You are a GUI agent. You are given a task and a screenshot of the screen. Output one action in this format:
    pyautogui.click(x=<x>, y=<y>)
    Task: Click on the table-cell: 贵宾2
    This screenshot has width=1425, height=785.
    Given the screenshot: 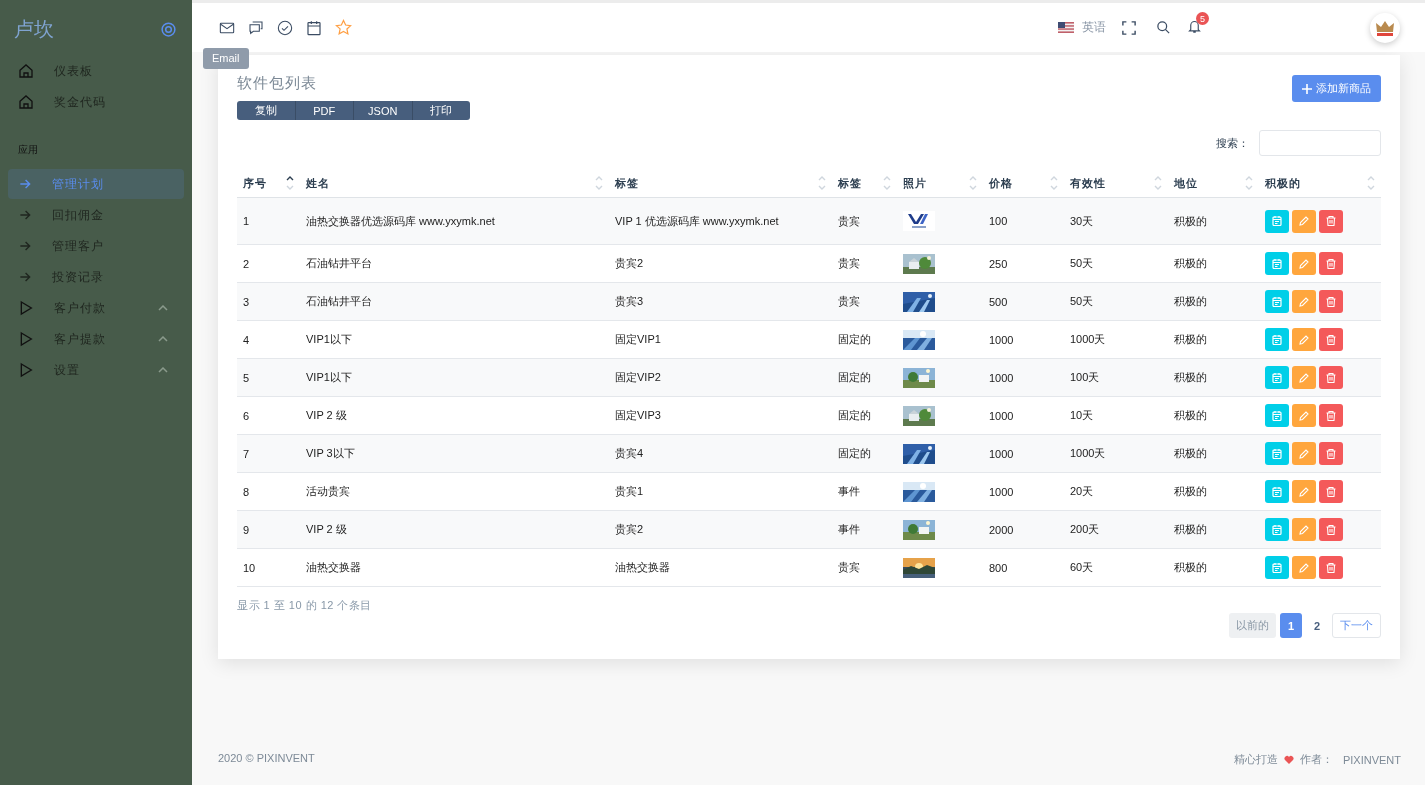 What is the action you would take?
    pyautogui.click(x=629, y=529)
    